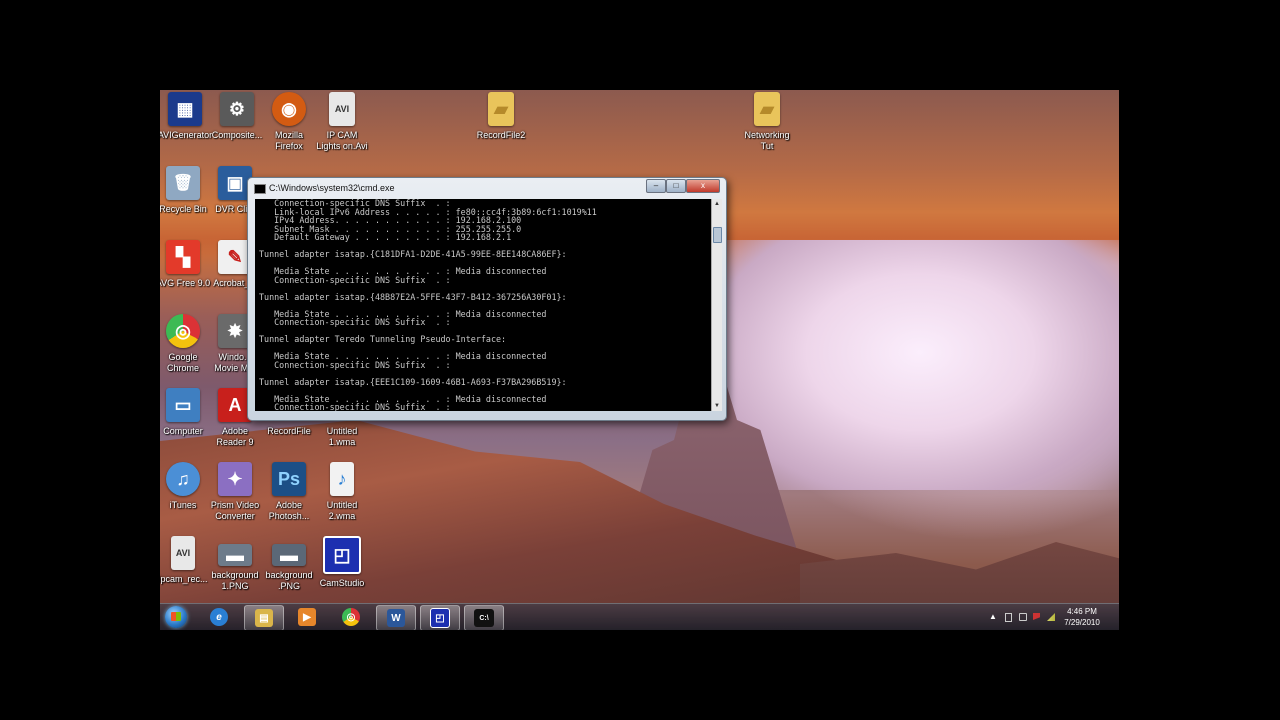 This screenshot has width=1280, height=720. I want to click on desktop-icon-camstudio: ◰ CamStudio, so click(342, 572).